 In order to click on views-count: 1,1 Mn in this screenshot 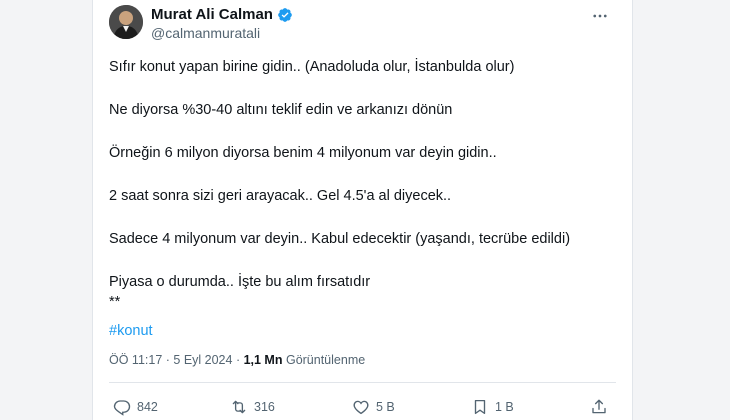, I will do `click(263, 360)`.